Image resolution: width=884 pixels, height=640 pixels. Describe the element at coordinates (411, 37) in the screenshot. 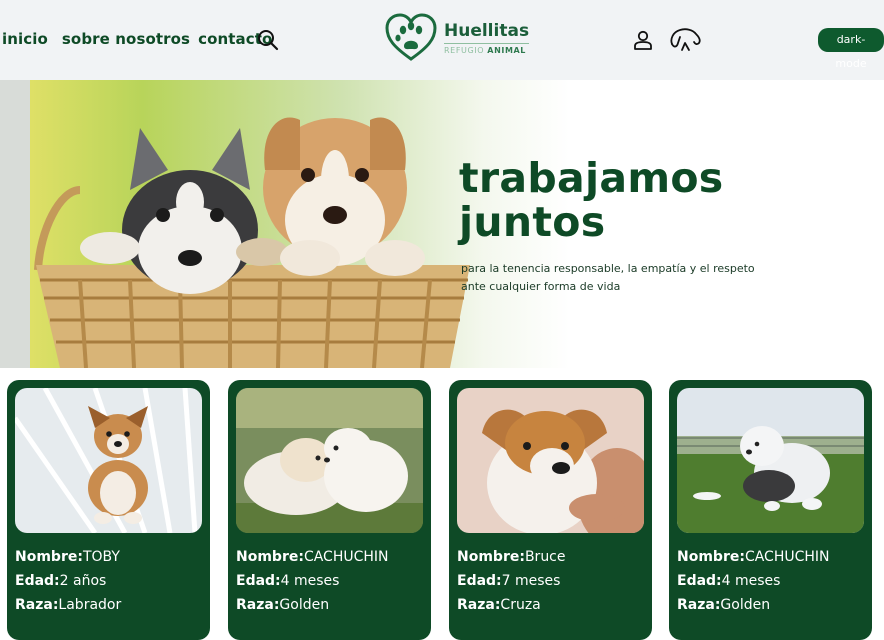

I see `paw-heart-logo-icon` at that location.